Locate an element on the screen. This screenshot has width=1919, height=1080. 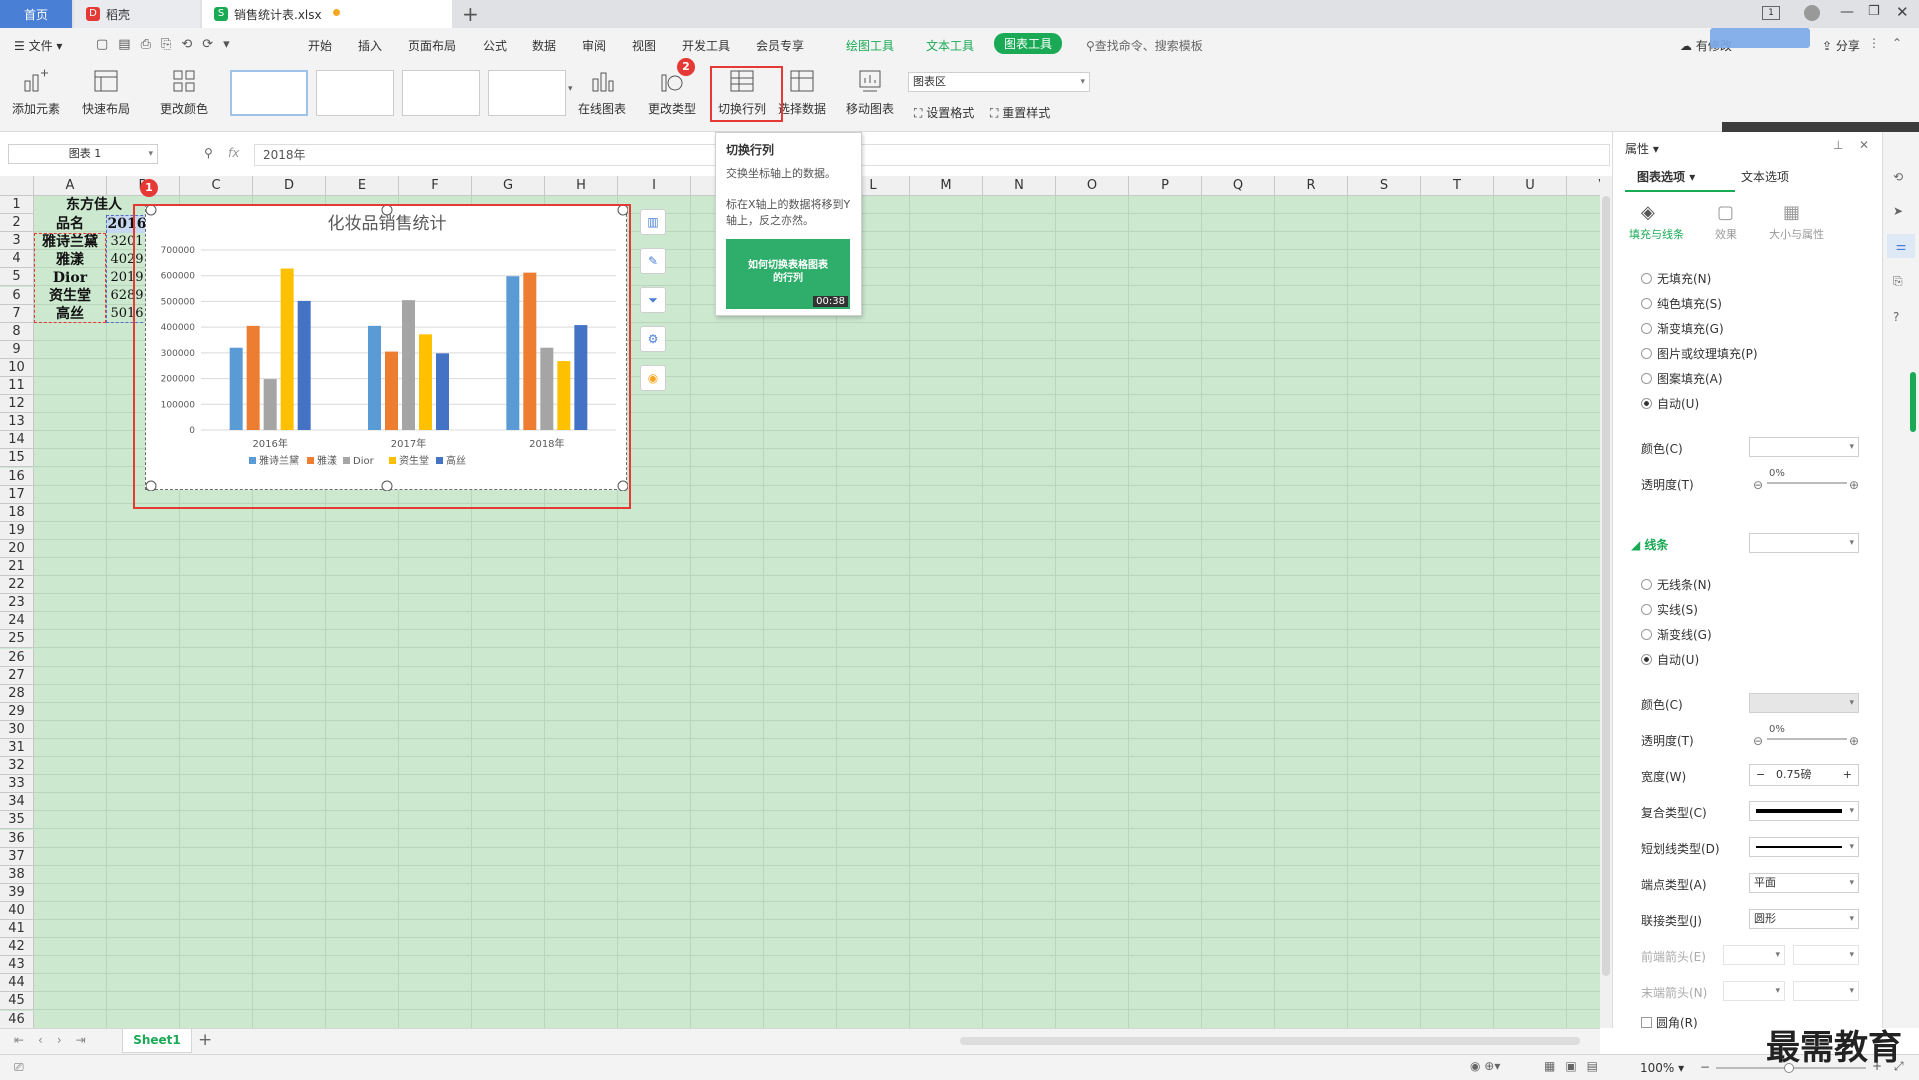
sheet-tab-sheet1: Sheet1 is located at coordinates (157, 1041).